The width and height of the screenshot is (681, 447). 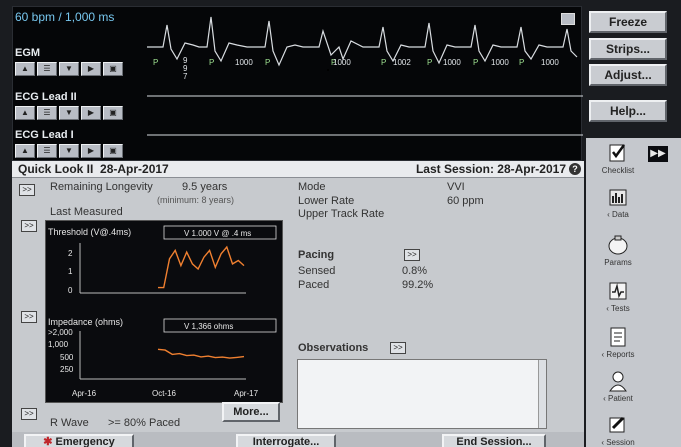 I want to click on sidebar-item-label: ‹ Tests, so click(x=618, y=308).